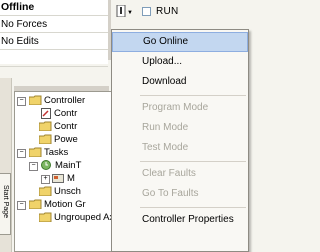 This screenshot has width=320, height=252. I want to click on tree-item-label: Powe, so click(66, 139).